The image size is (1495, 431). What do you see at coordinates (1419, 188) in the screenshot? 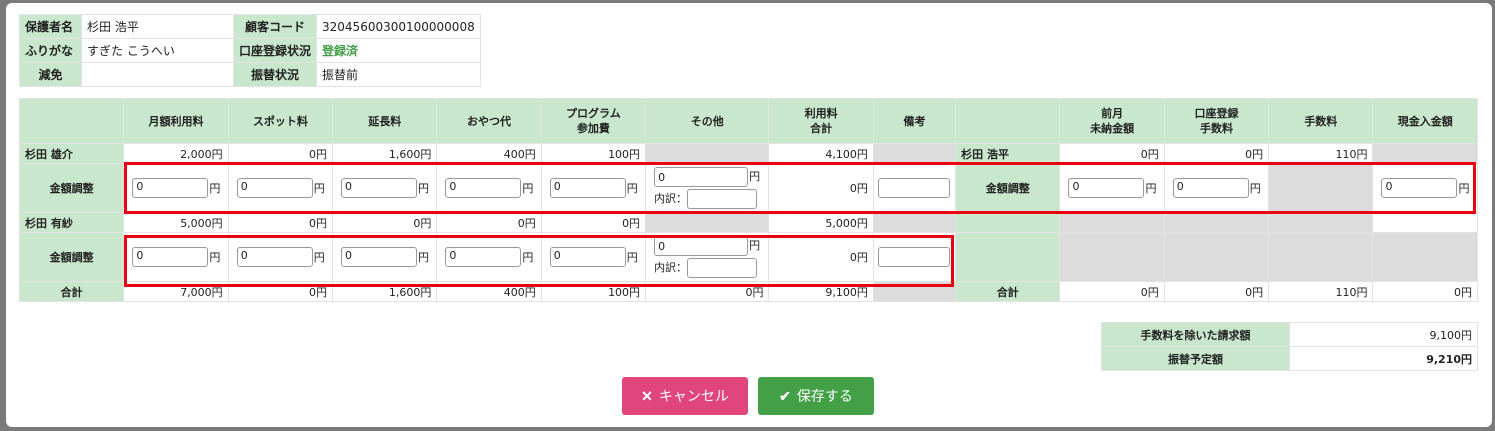
I see `adjust-cash-input: 0` at bounding box center [1419, 188].